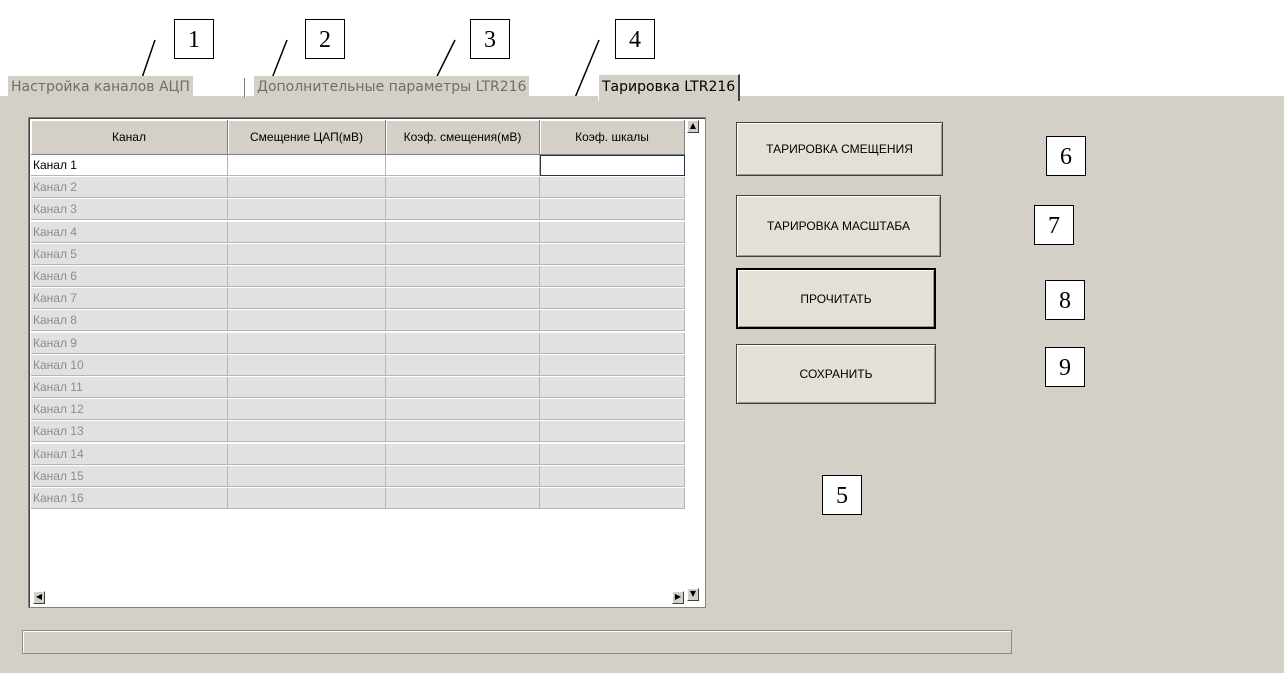  I want to click on scroll-up-button: ▲, so click(693, 126).